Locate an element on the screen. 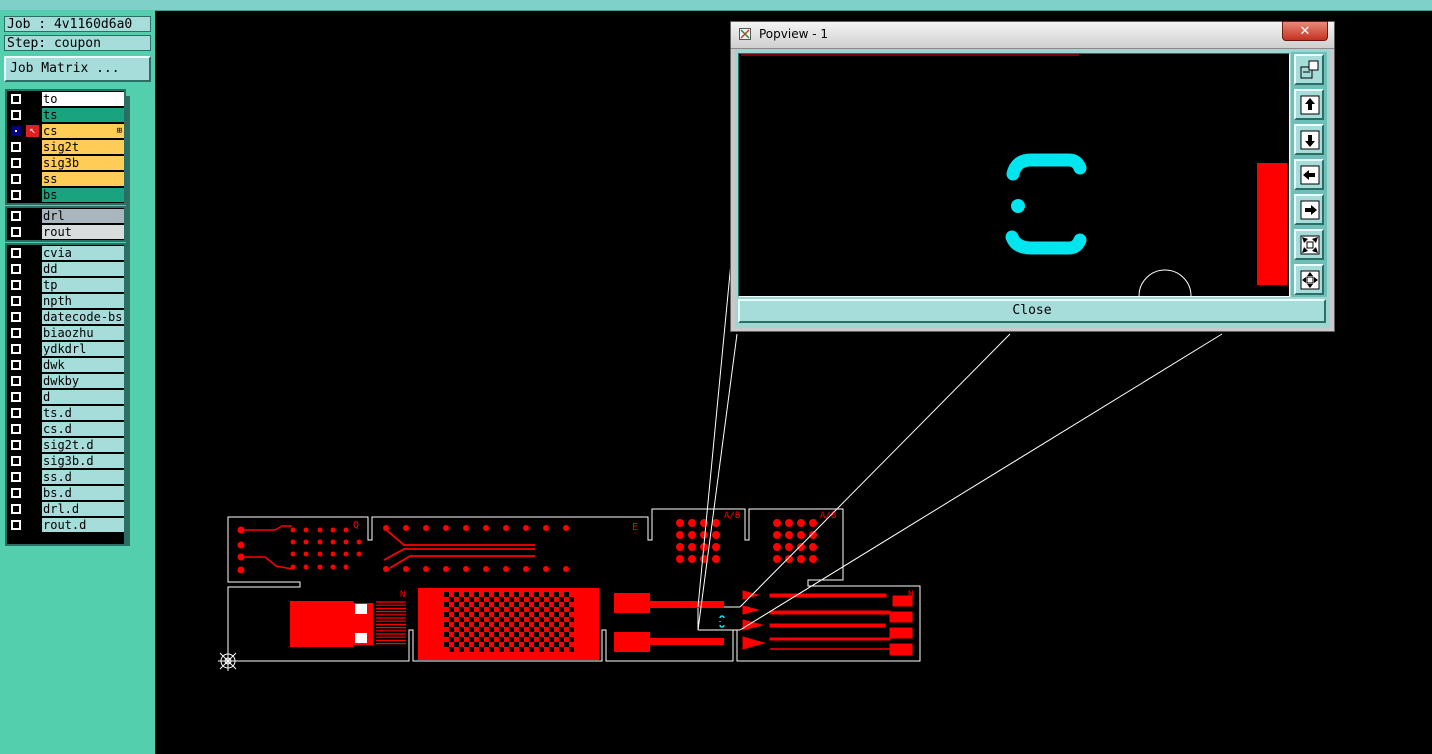 The height and width of the screenshot is (754, 1432). layer-row-npth: npth is located at coordinates (65, 301).